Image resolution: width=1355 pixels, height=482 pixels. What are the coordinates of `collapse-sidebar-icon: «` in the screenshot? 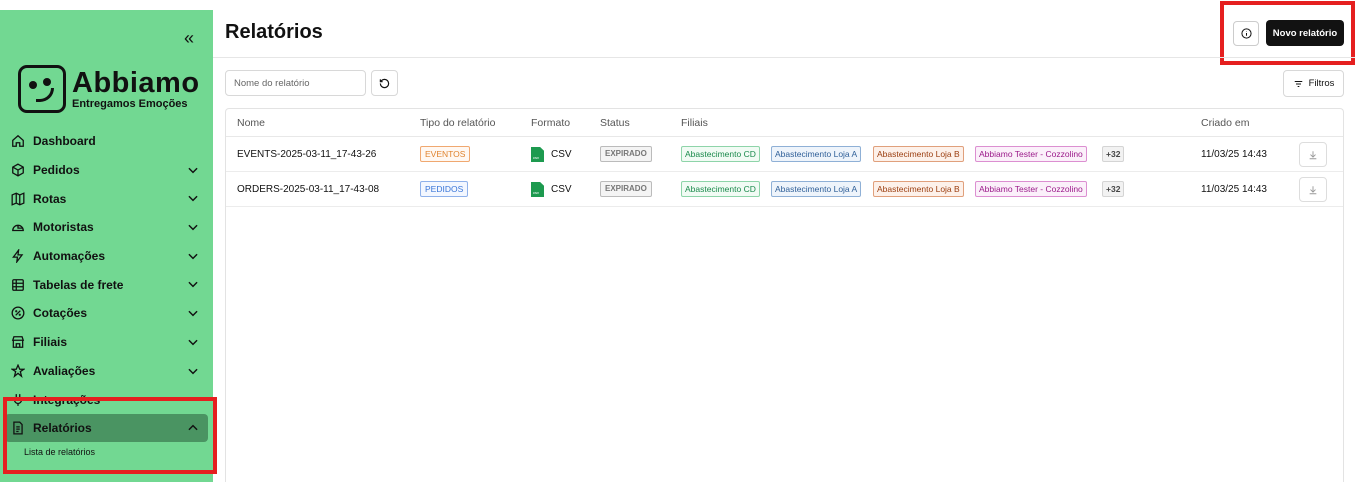 It's located at (189, 38).